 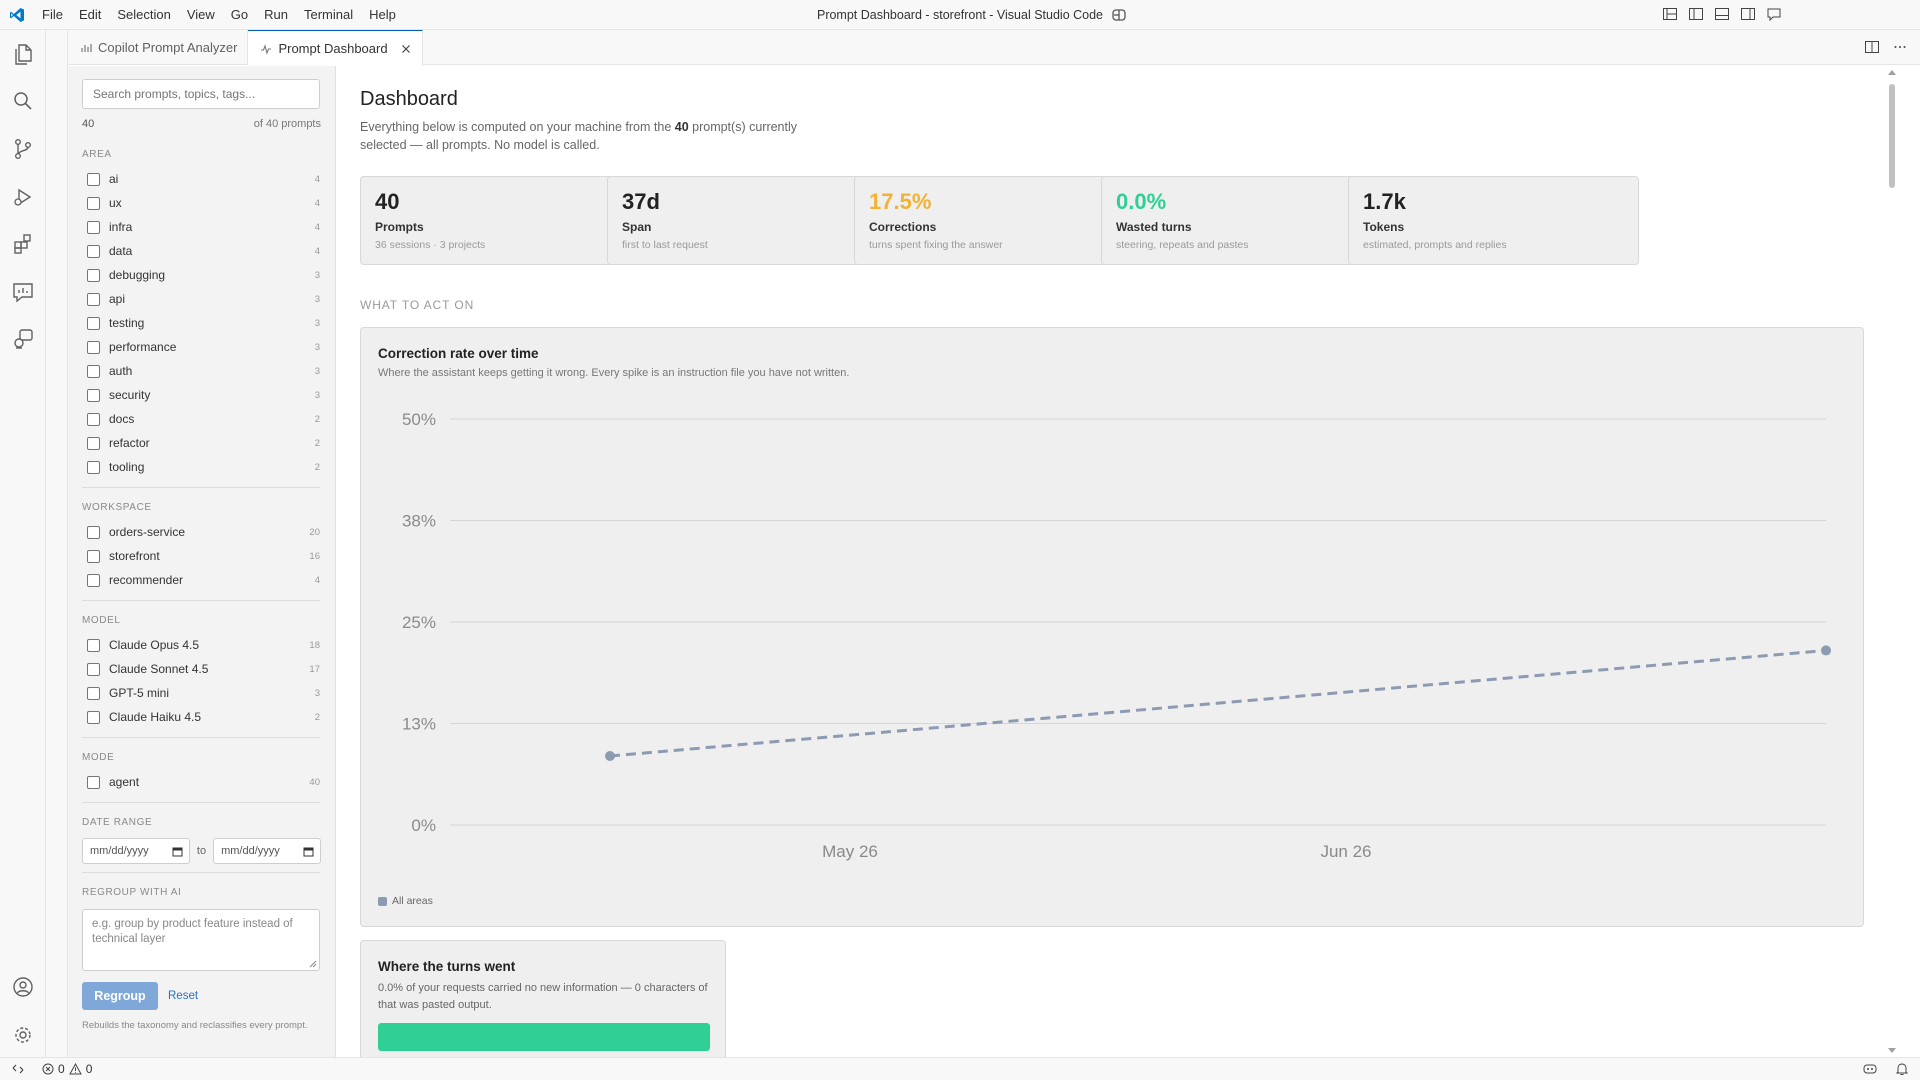 I want to click on filter-option-label: ux, so click(x=115, y=203).